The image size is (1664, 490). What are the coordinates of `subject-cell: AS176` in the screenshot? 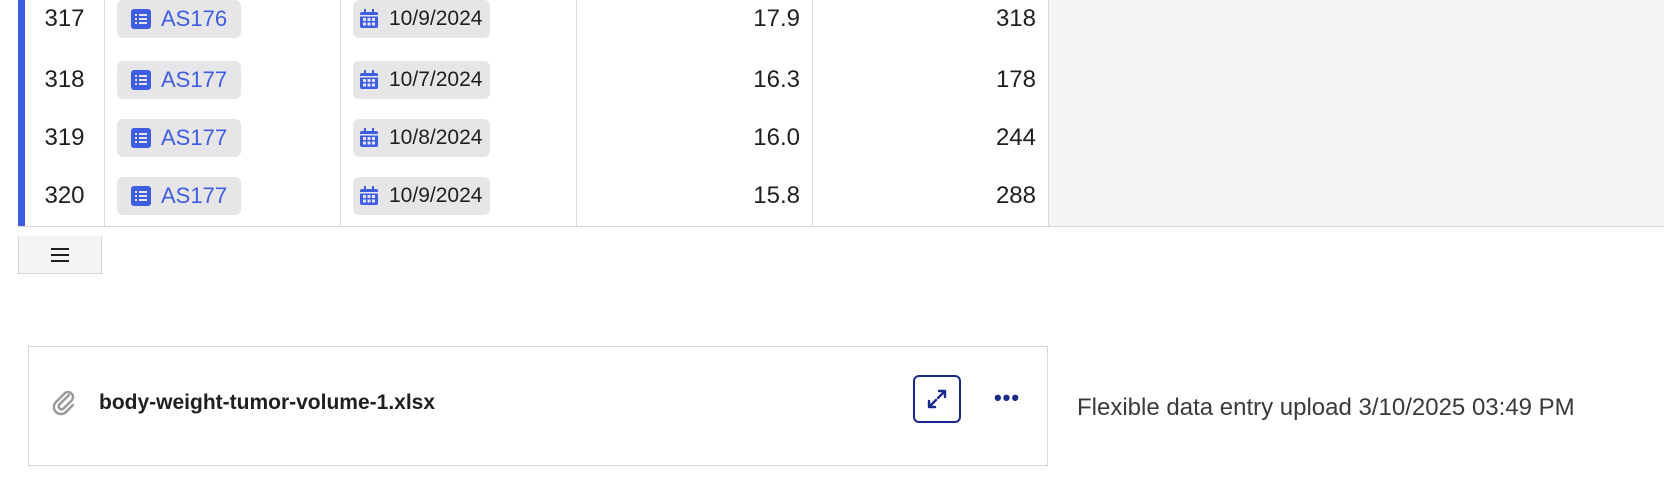 It's located at (223, 24).